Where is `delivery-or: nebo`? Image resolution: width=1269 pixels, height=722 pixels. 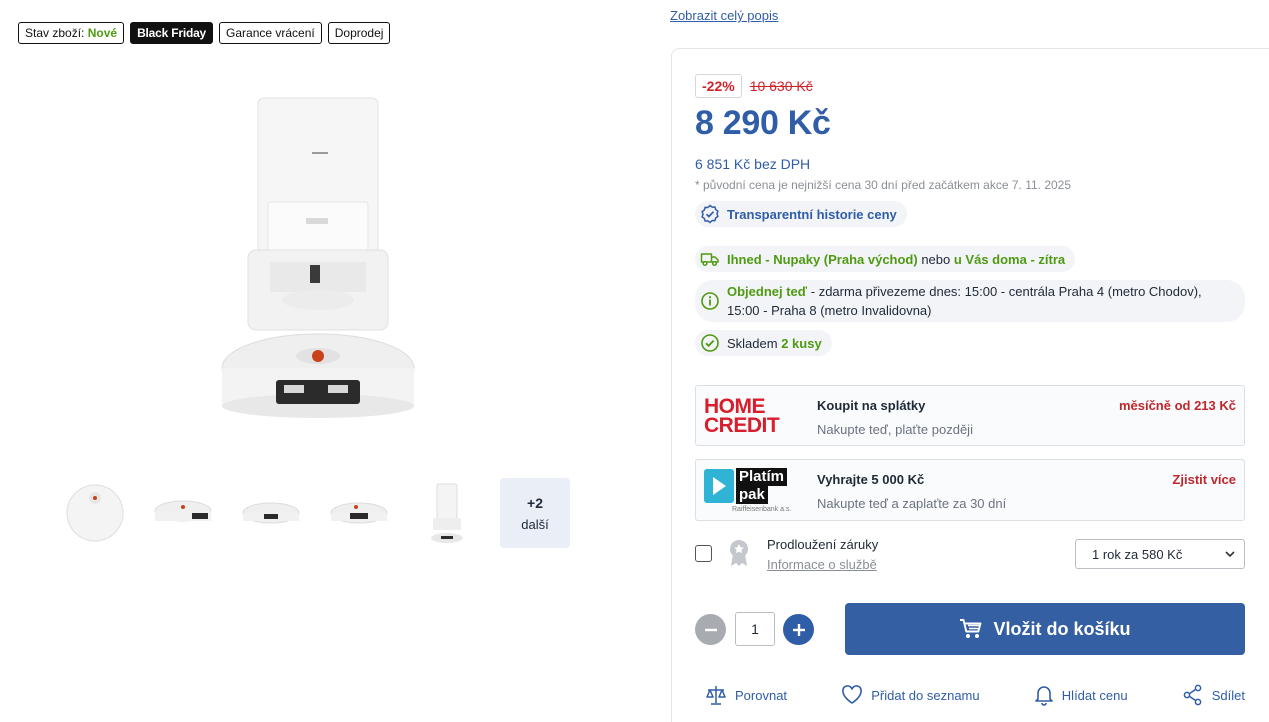
delivery-or: nebo is located at coordinates (936, 259).